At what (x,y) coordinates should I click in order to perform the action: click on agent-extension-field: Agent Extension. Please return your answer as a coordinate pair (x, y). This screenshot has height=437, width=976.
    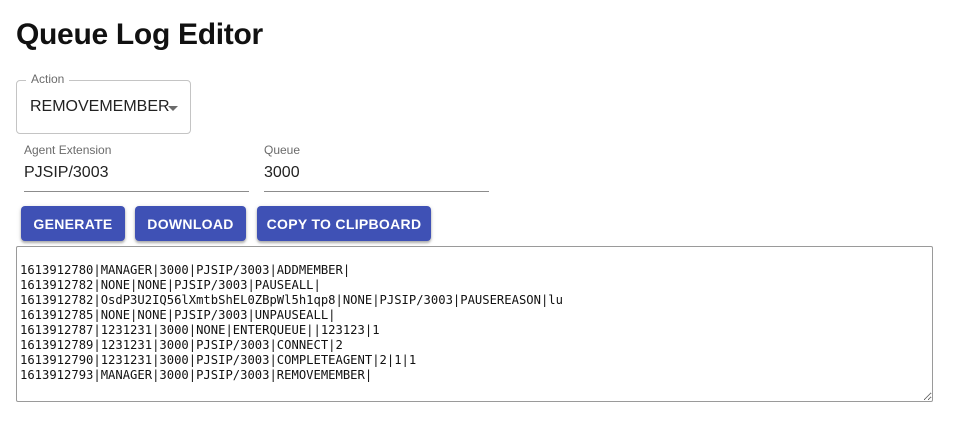
    Looking at the image, I should click on (136, 167).